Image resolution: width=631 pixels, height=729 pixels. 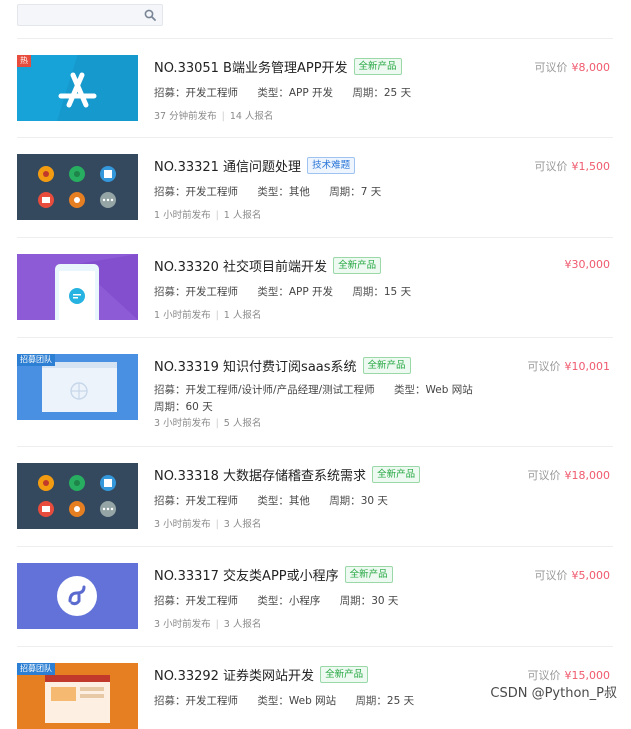 I want to click on search-icon, so click(x=150, y=15).